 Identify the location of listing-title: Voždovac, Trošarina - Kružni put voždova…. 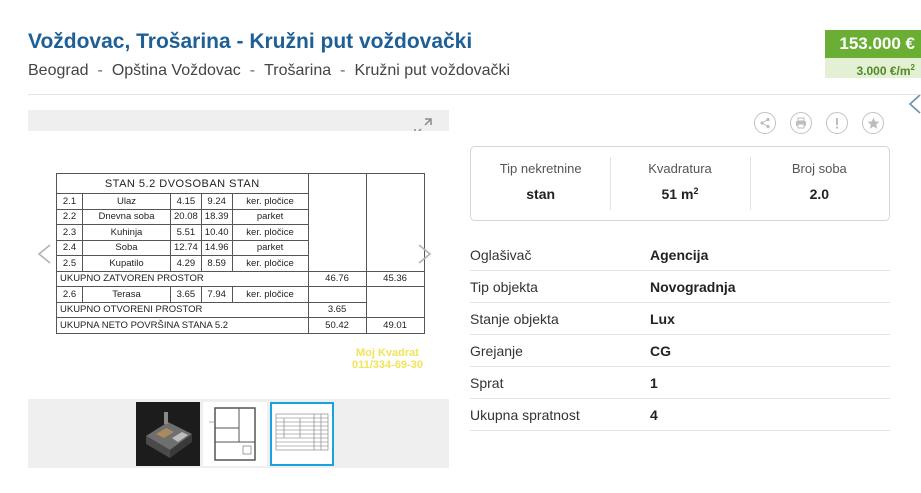
(250, 41).